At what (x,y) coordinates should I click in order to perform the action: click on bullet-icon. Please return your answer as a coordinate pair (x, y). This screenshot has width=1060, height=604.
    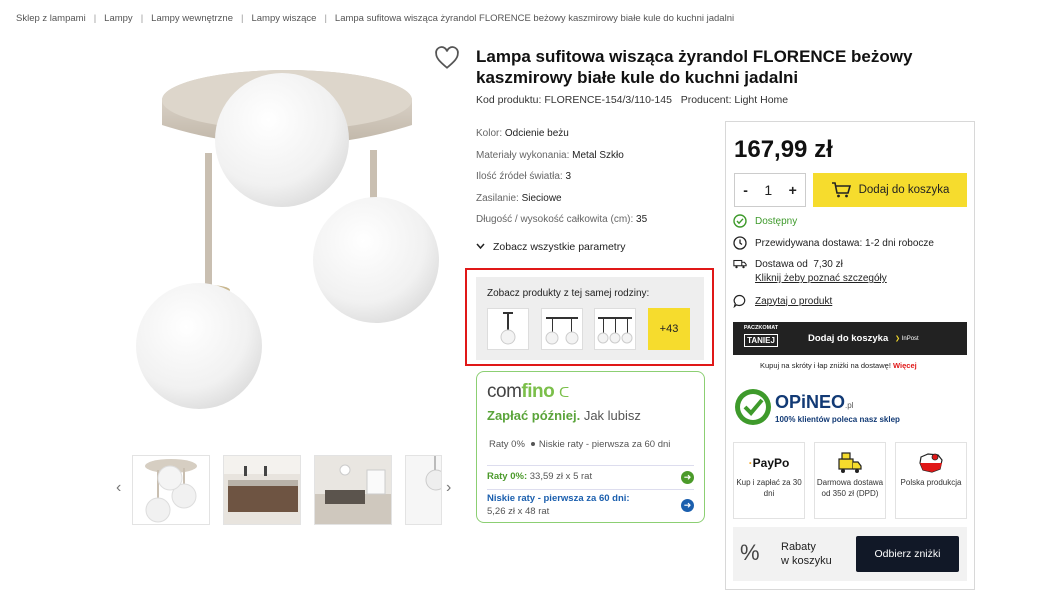
    Looking at the image, I should click on (532, 444).